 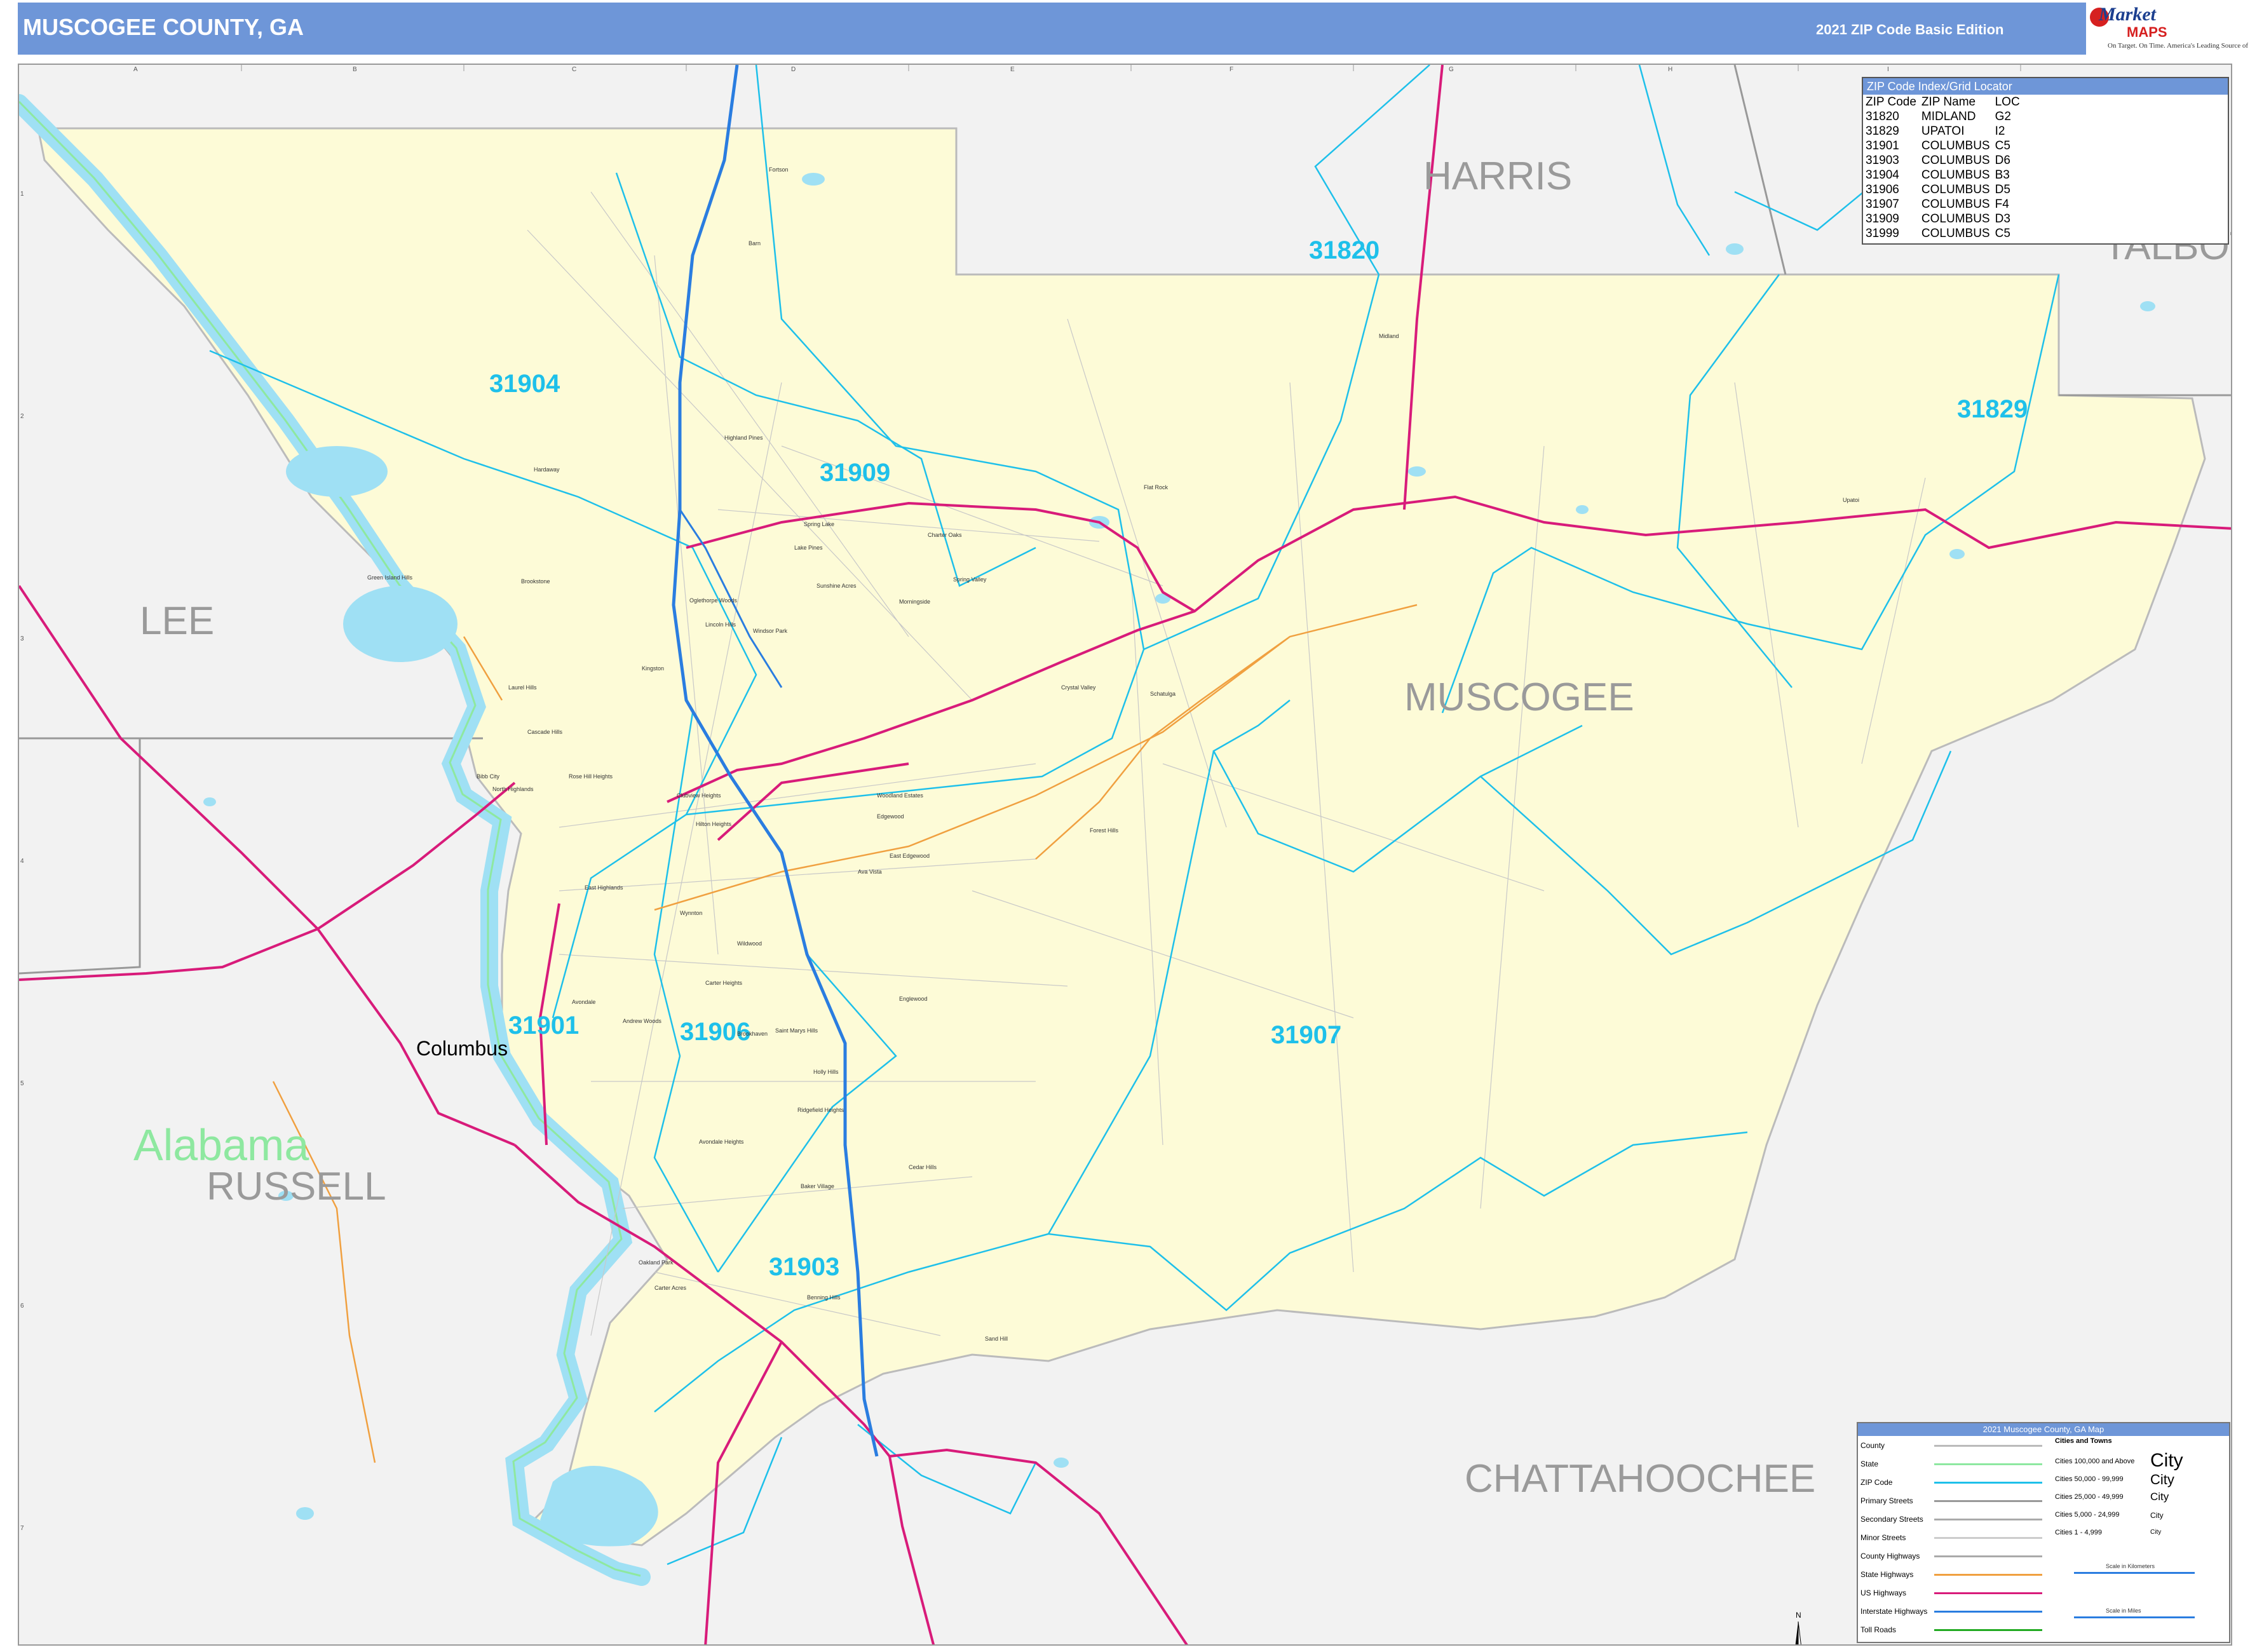 I want to click on place-label: Clubview Heights, so click(x=699, y=796).